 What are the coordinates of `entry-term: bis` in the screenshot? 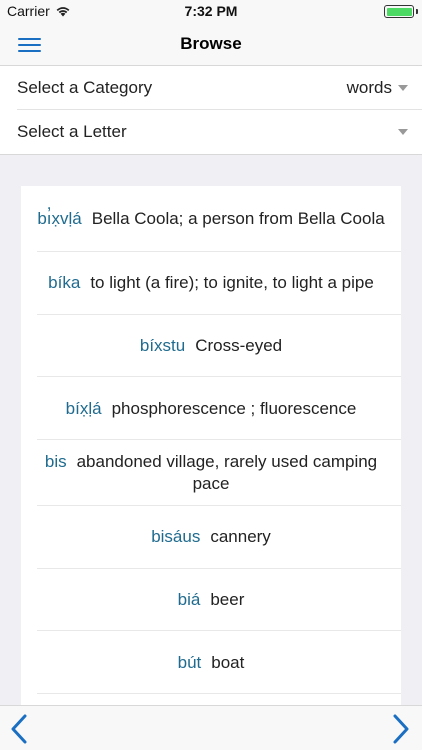 It's located at (55, 462).